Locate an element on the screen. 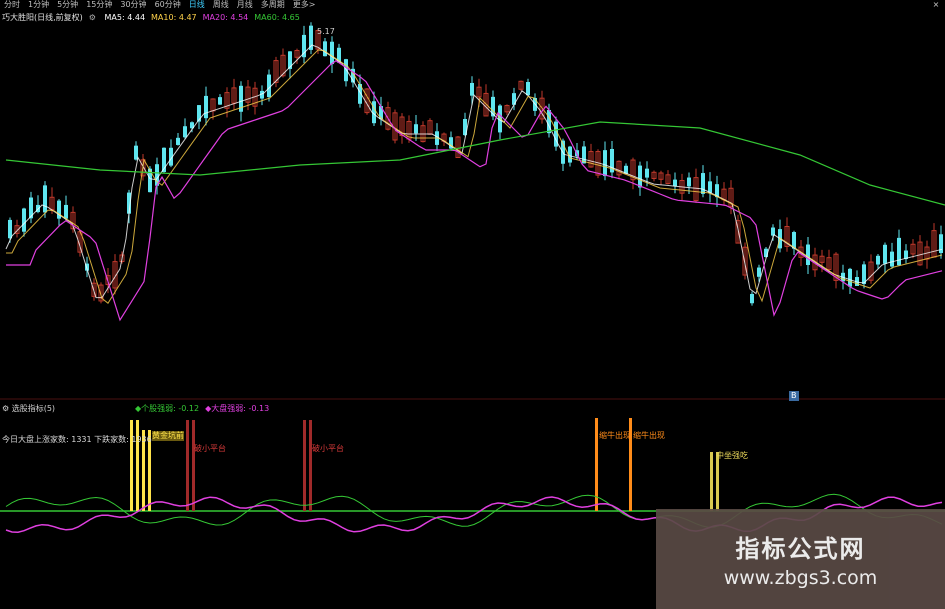 The image size is (945, 609). chart-title: 巧大胜阳(日线,前复权) is located at coordinates (42, 17).